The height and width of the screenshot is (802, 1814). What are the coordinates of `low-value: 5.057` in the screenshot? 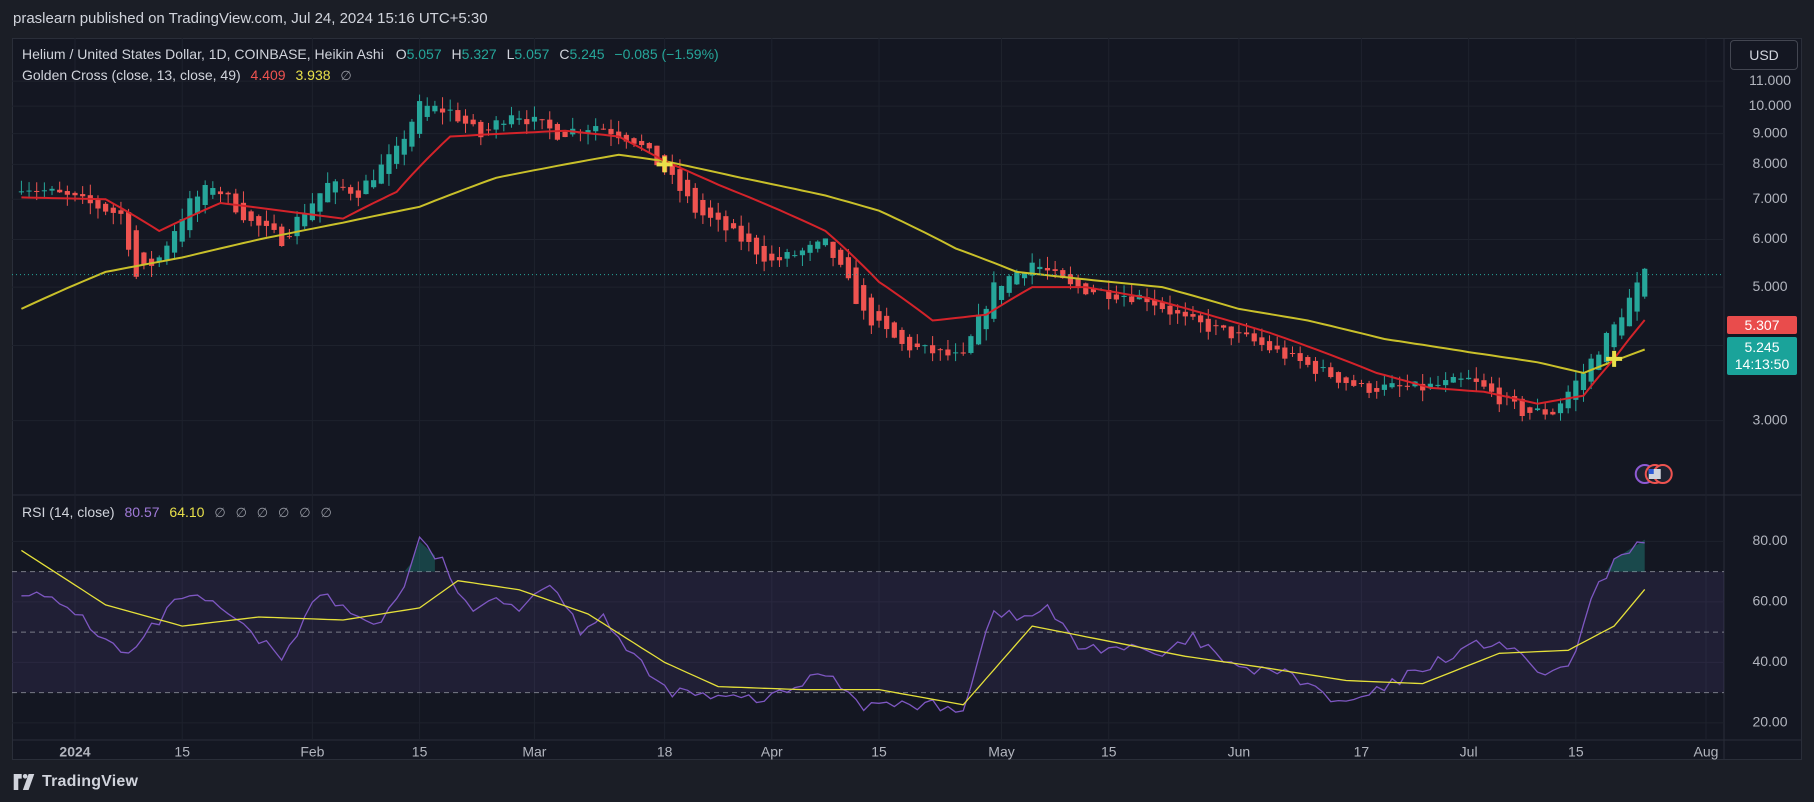 It's located at (532, 54).